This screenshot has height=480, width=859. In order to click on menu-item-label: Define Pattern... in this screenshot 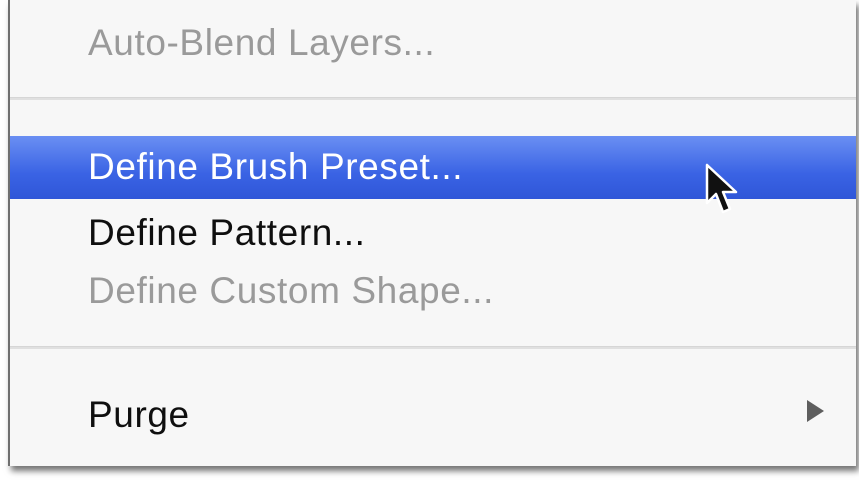, I will do `click(227, 232)`.